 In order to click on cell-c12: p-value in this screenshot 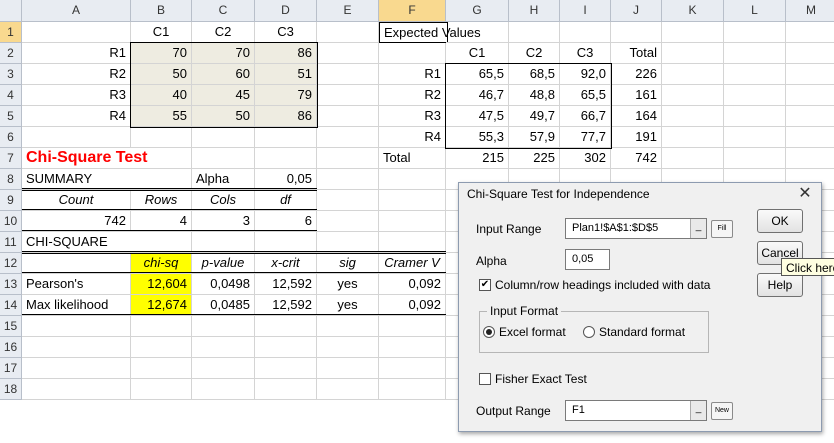, I will do `click(223, 263)`.